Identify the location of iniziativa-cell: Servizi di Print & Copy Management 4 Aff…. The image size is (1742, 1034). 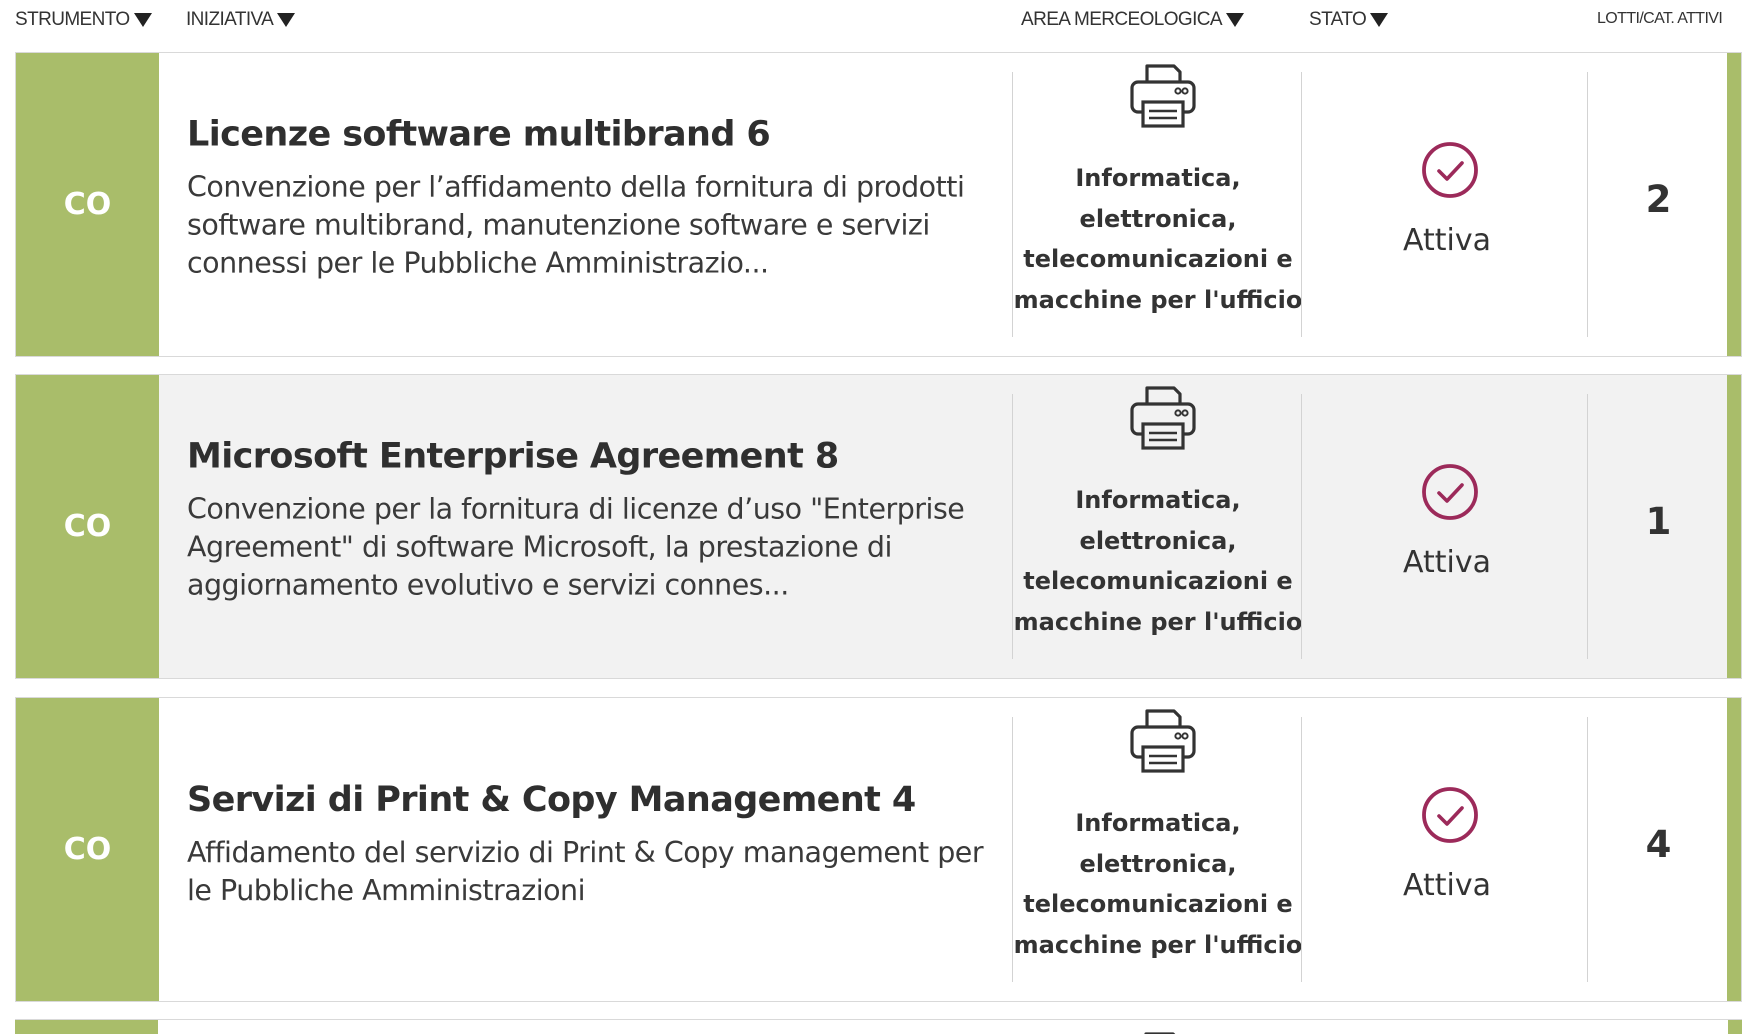
(592, 844).